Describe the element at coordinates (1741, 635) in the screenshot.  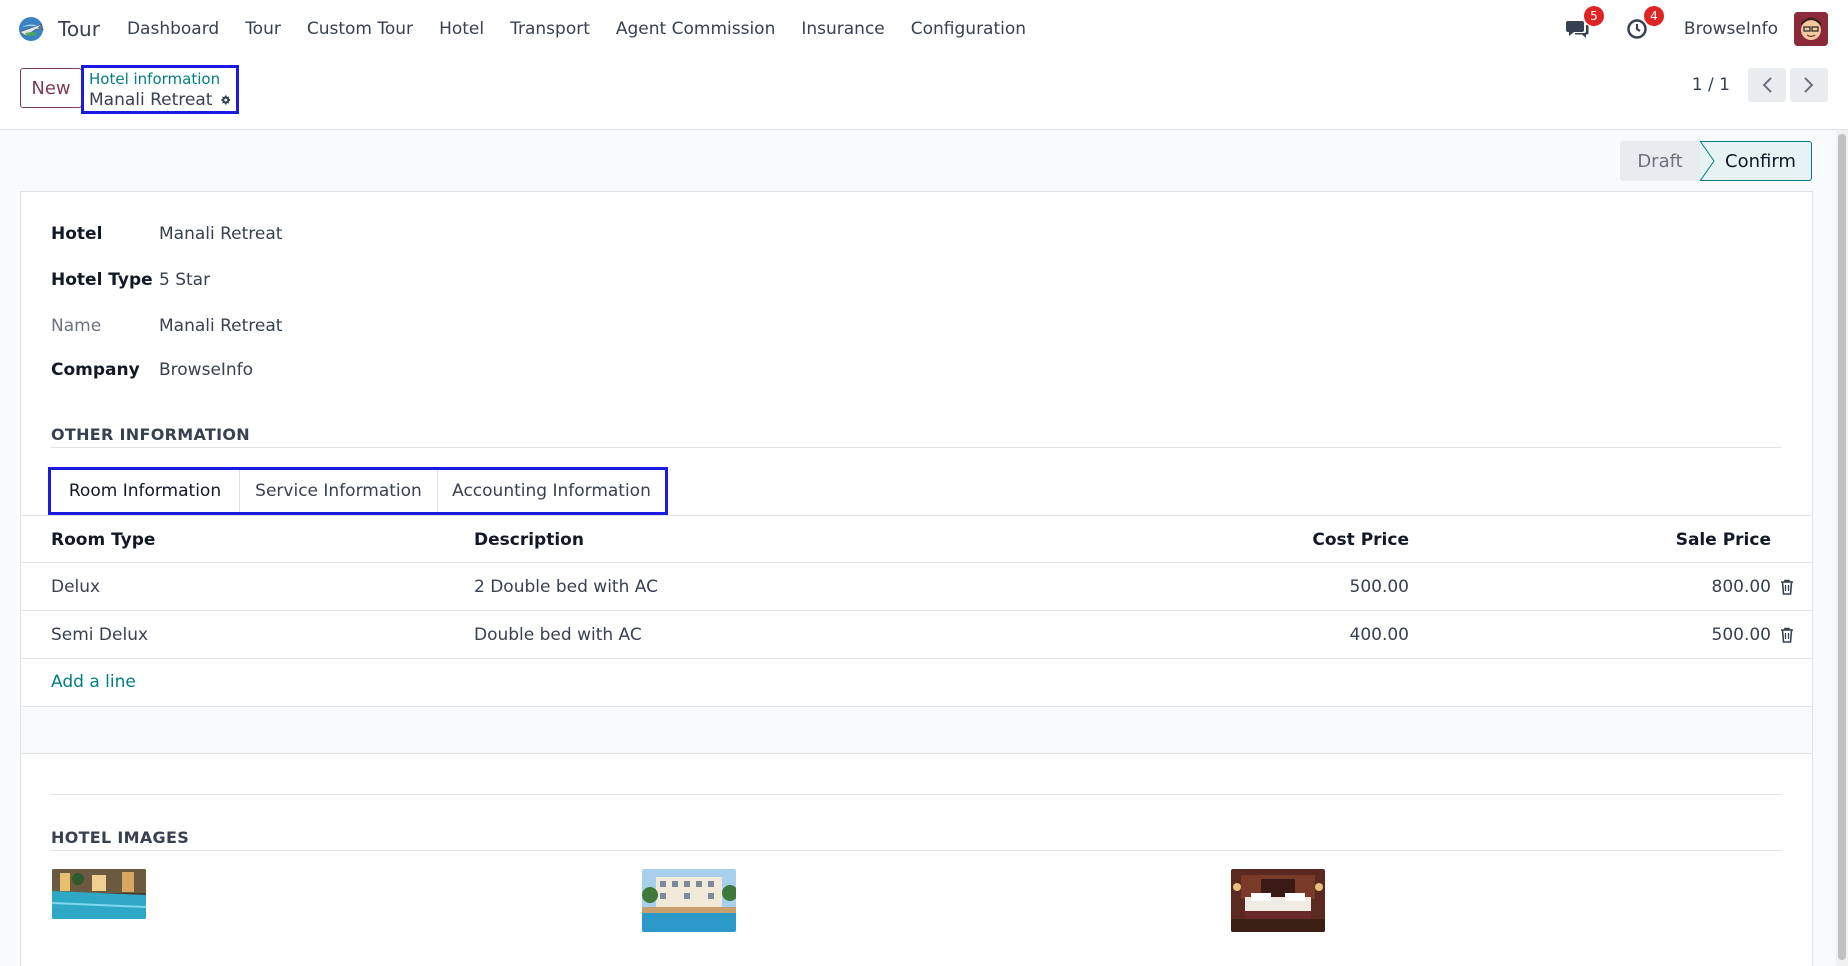
I see `cell-sale-price: 500.00` at that location.